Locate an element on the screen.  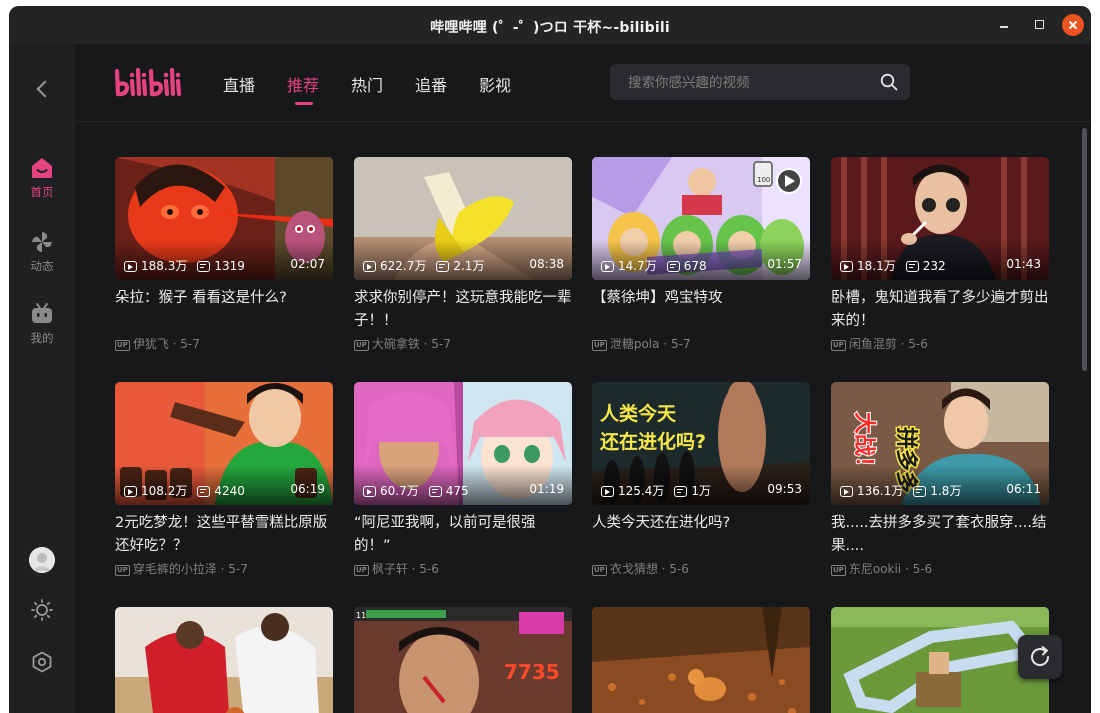
video-title: “阿尼亚我啊，以前可是很强的！” is located at coordinates (463, 535).